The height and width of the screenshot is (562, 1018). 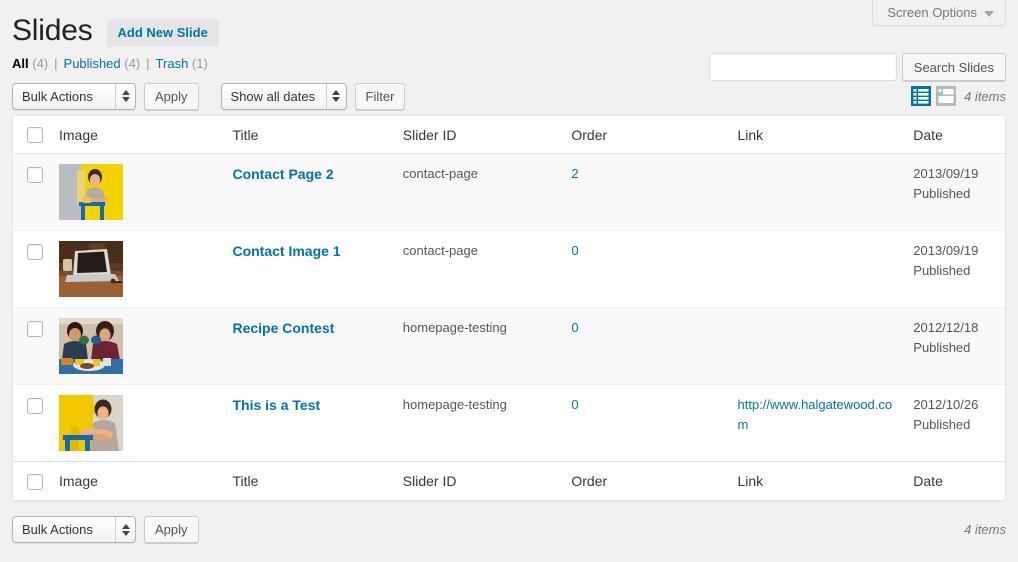 I want to click on table-foot: Image Title Slider ID Order Link Date, so click(x=509, y=480).